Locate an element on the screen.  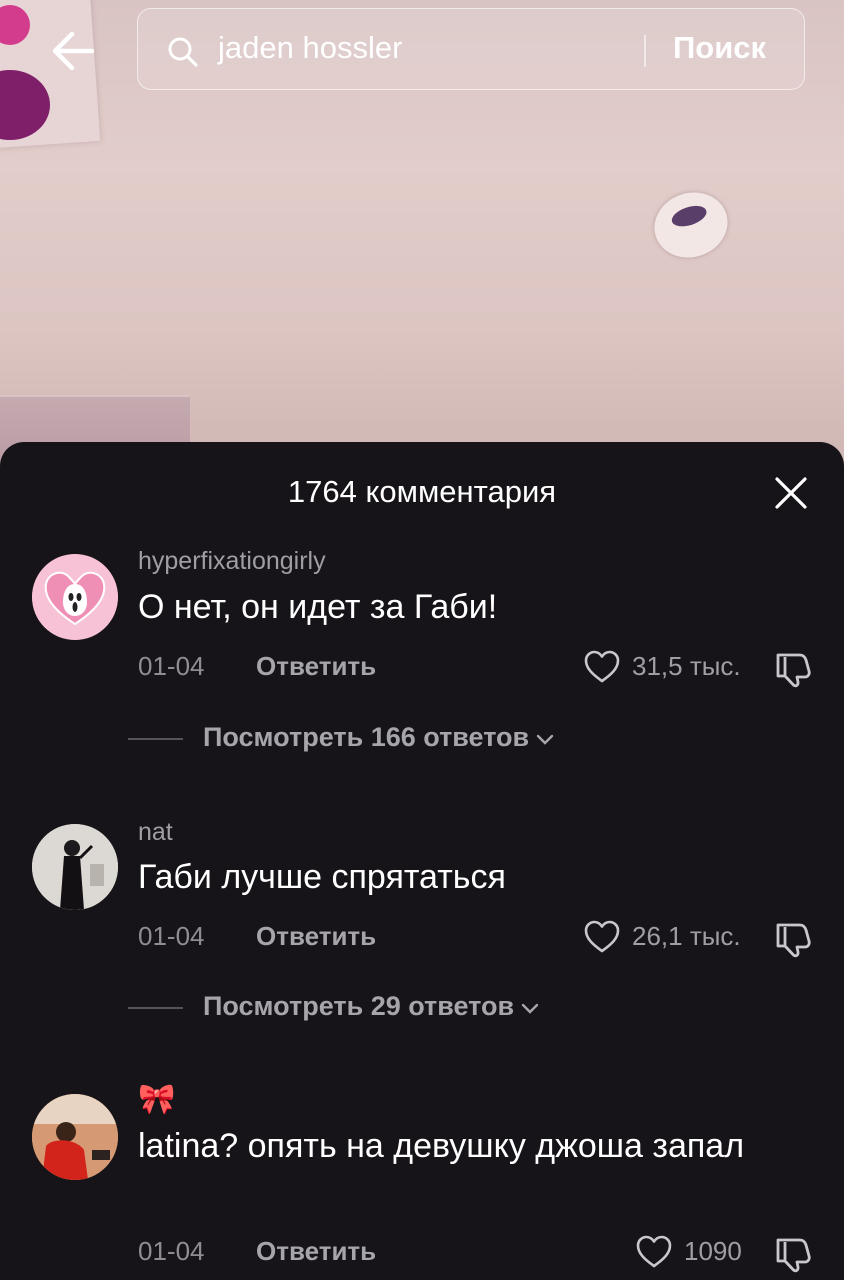
search-bar: jaden hossler Поиск is located at coordinates (471, 49).